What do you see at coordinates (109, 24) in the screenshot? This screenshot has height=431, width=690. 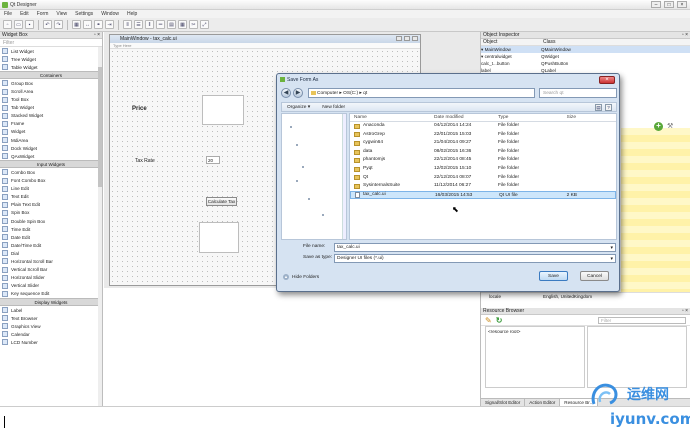 I see `edit-tab-order-icon: ⇥` at bounding box center [109, 24].